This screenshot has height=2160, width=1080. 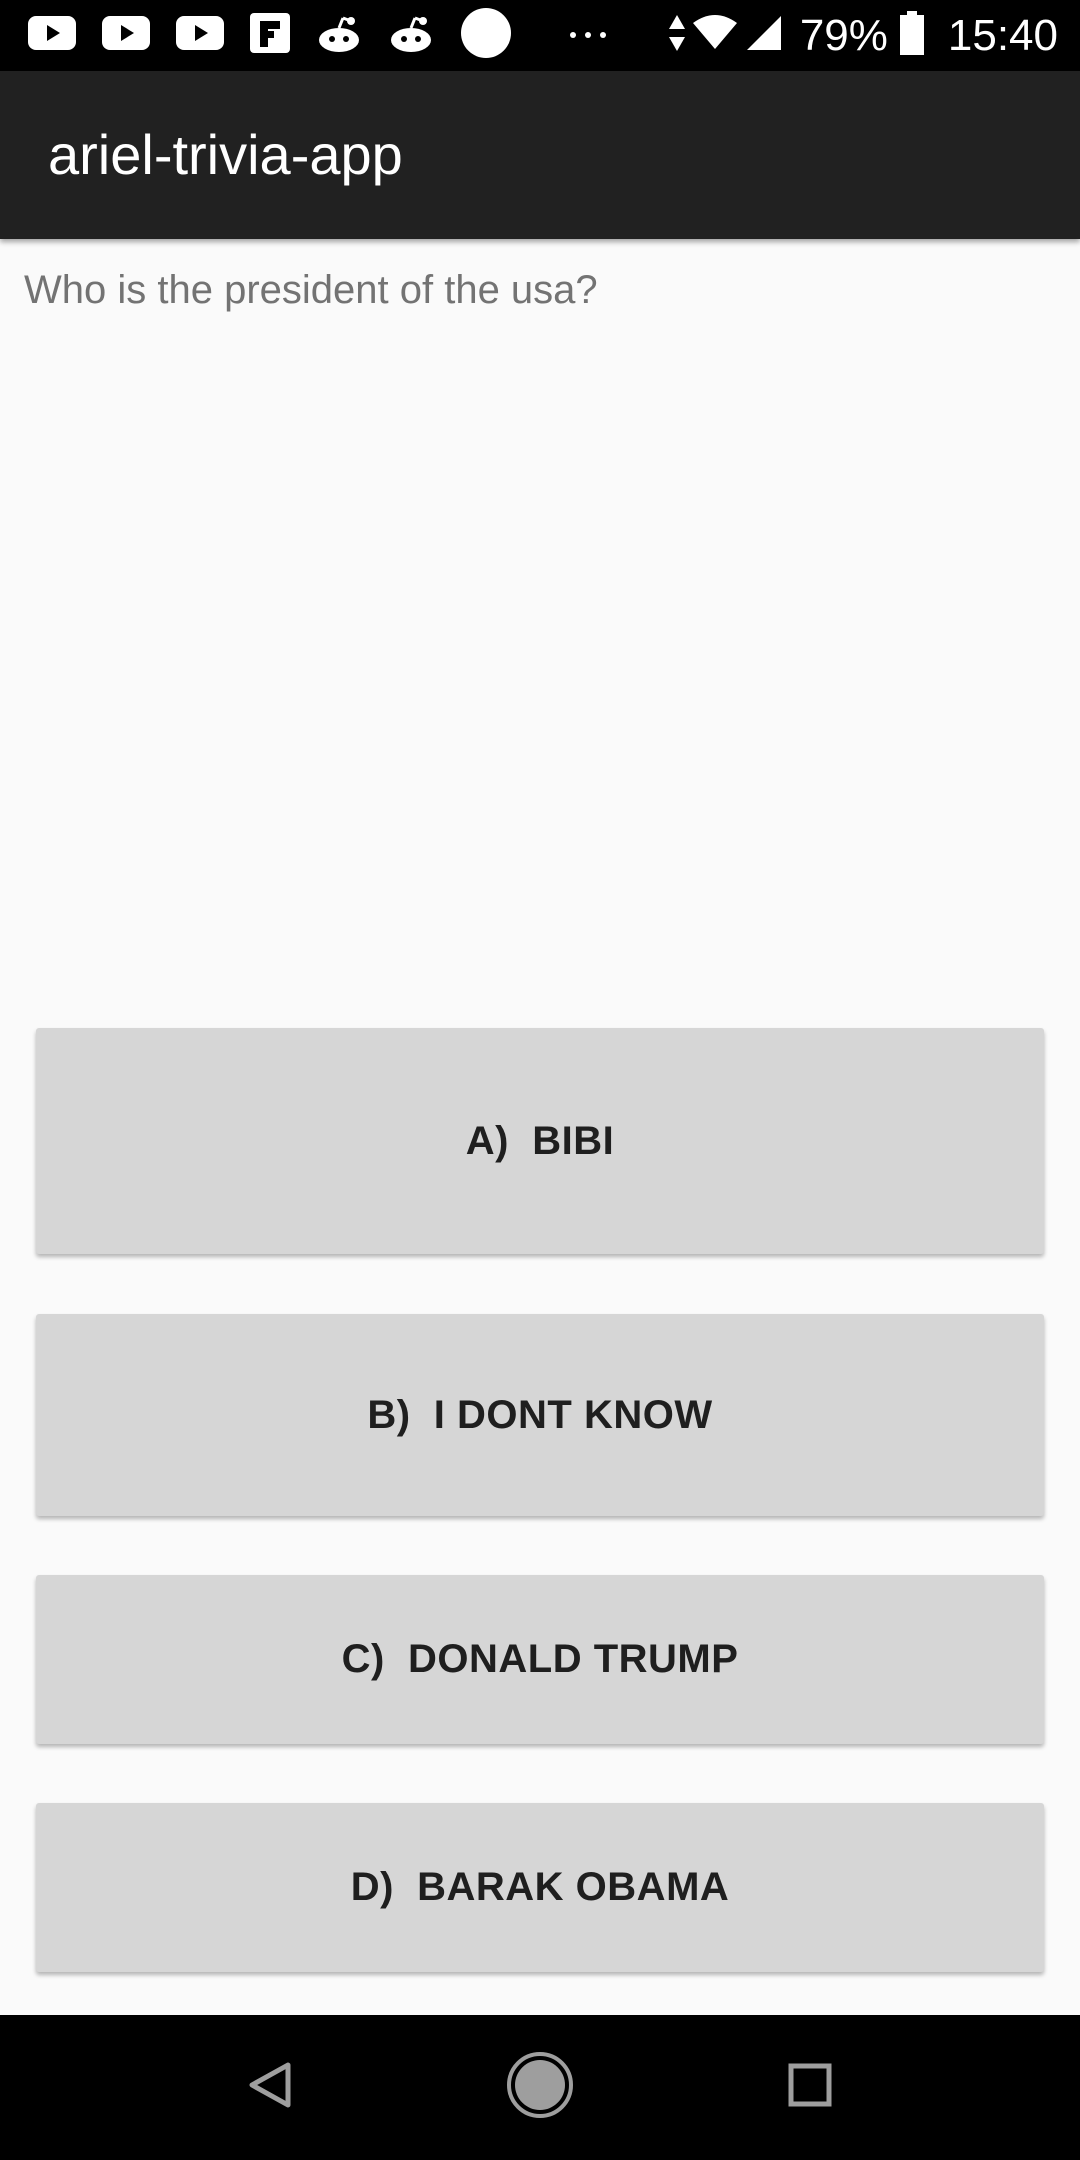 What do you see at coordinates (540, 155) in the screenshot?
I see `app-bar: ariel-trivia-app` at bounding box center [540, 155].